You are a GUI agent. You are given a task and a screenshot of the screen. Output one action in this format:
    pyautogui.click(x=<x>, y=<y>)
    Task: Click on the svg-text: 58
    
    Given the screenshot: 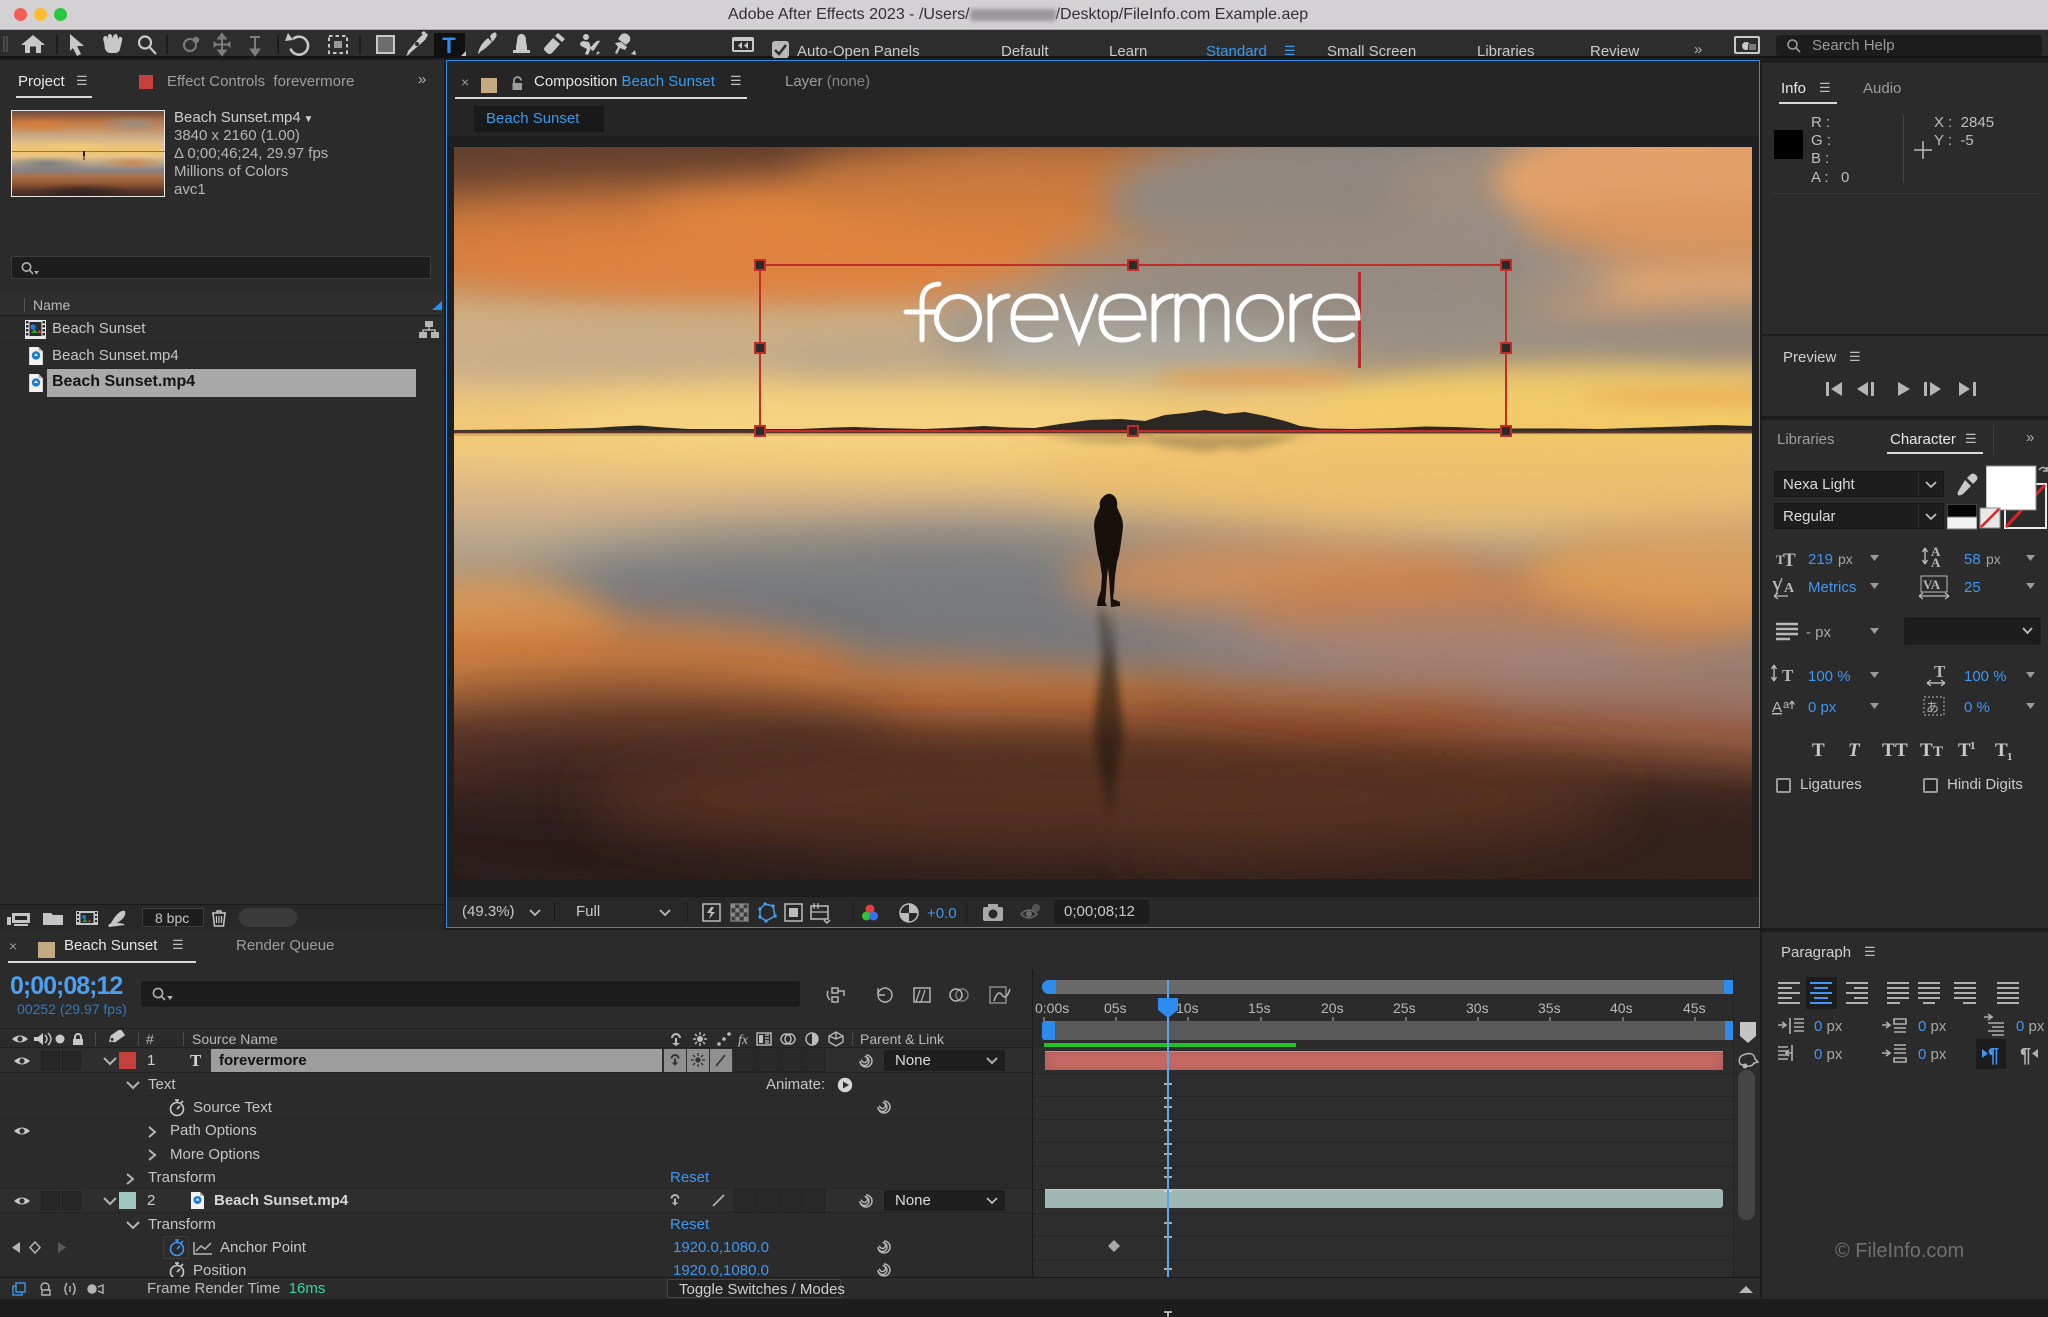 What is the action you would take?
    pyautogui.click(x=1972, y=559)
    